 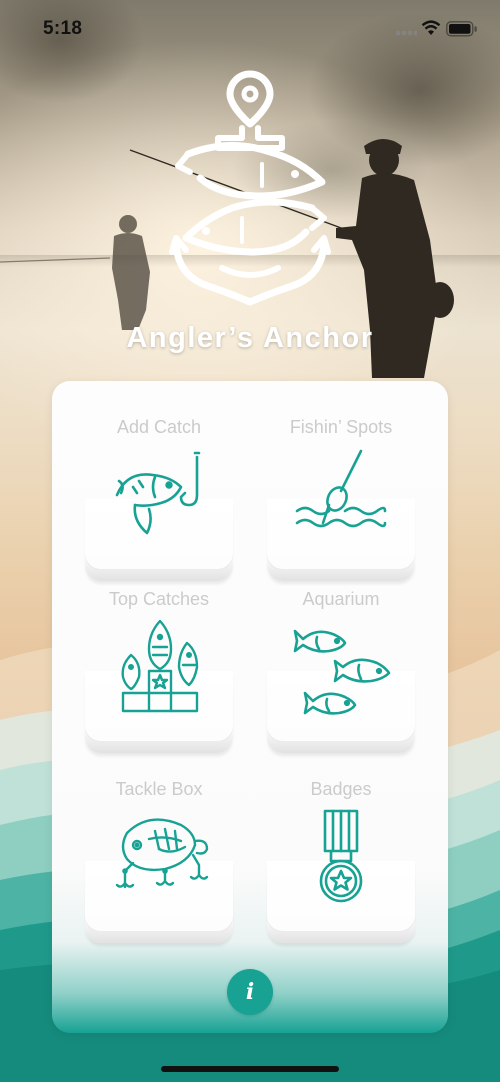 I want to click on top-catches-tile: Top Catches, so click(x=159, y=669).